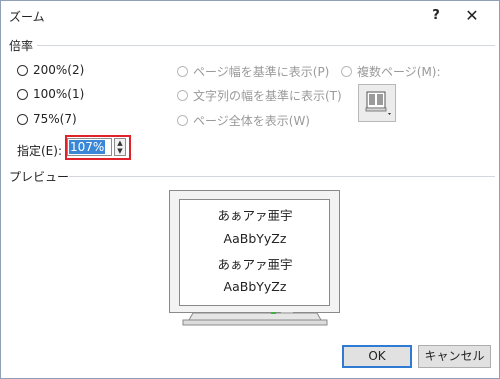  I want to click on cancel-button: キャンセル, so click(454, 356).